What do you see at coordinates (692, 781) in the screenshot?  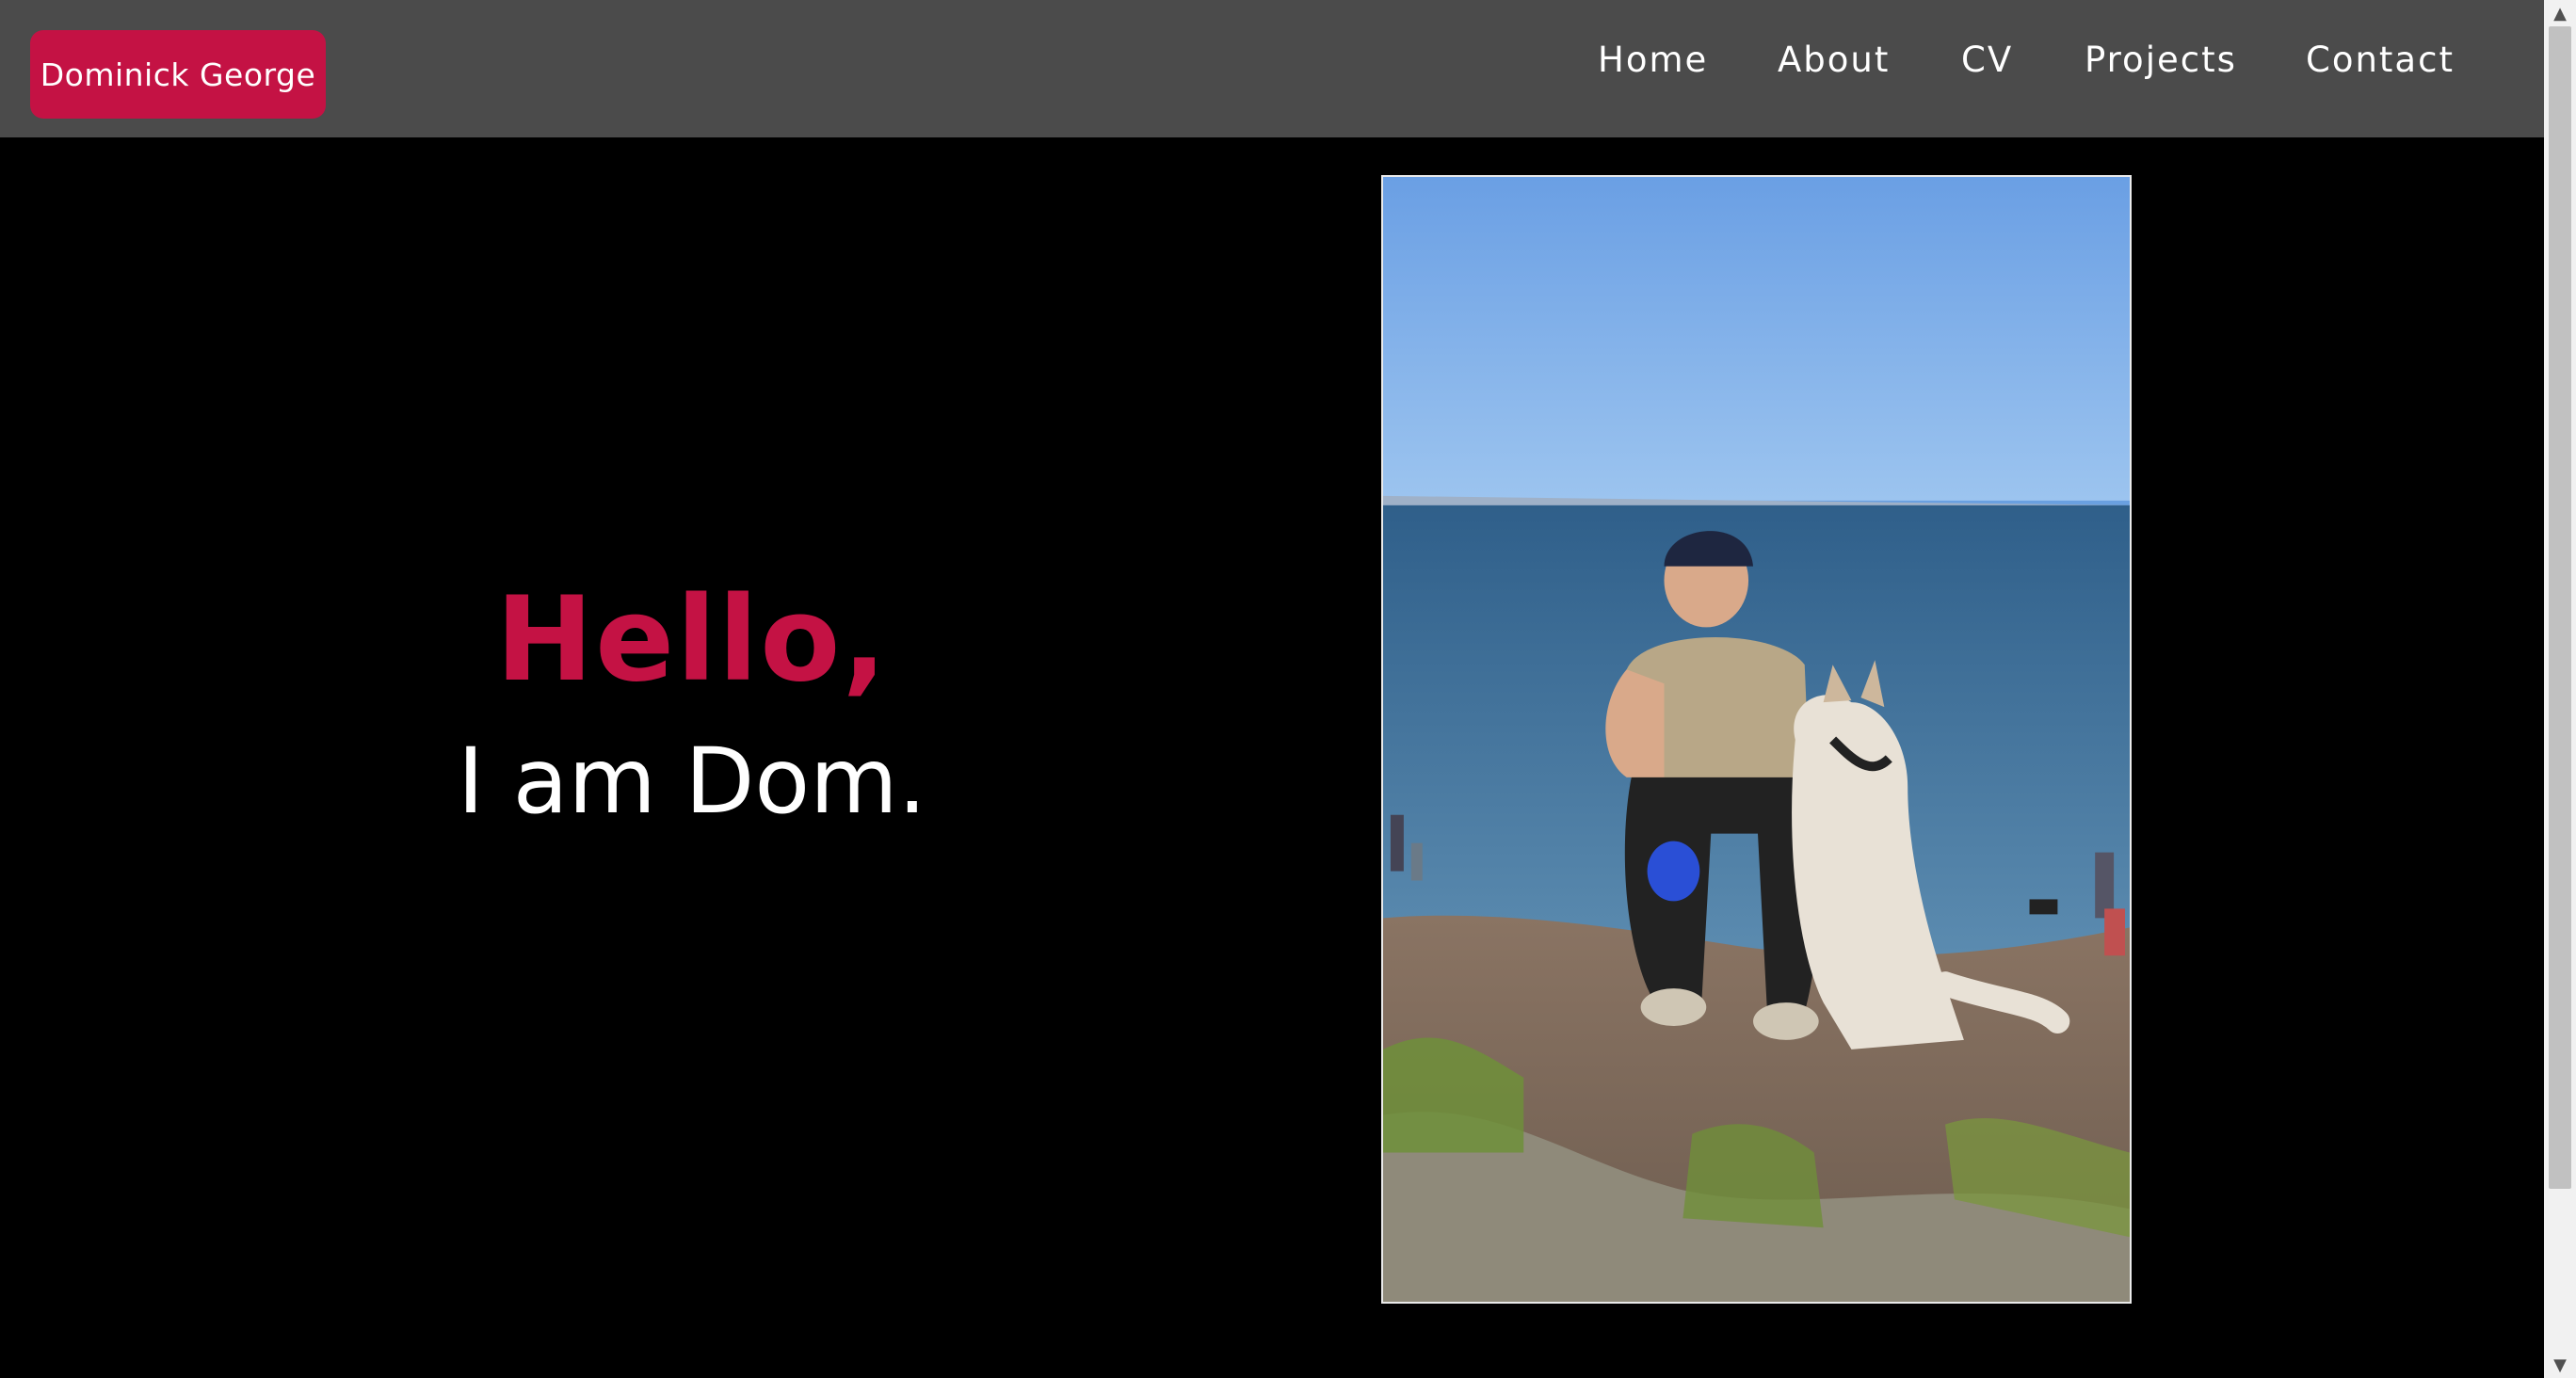 I see `hero-intro: I am Dom.` at bounding box center [692, 781].